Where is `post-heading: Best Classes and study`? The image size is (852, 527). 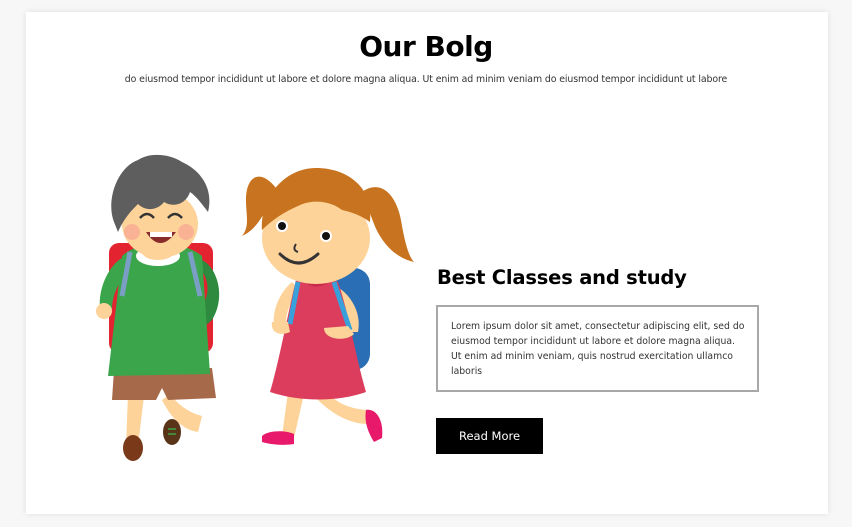
post-heading: Best Classes and study is located at coordinates (562, 277).